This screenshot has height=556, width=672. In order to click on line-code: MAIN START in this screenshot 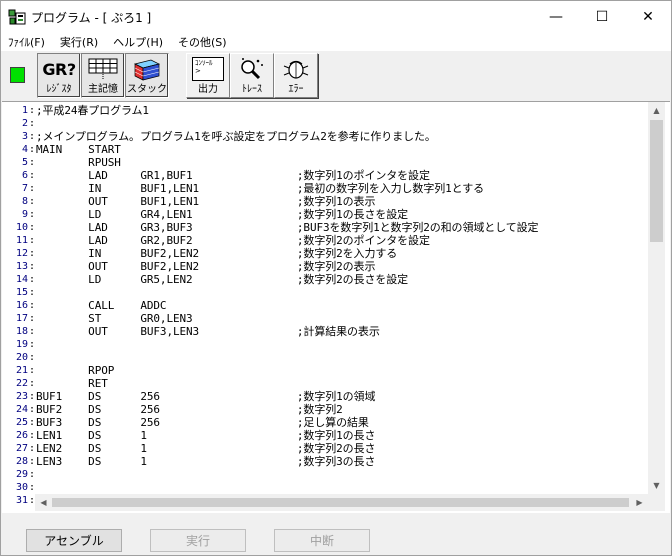, I will do `click(78, 149)`.